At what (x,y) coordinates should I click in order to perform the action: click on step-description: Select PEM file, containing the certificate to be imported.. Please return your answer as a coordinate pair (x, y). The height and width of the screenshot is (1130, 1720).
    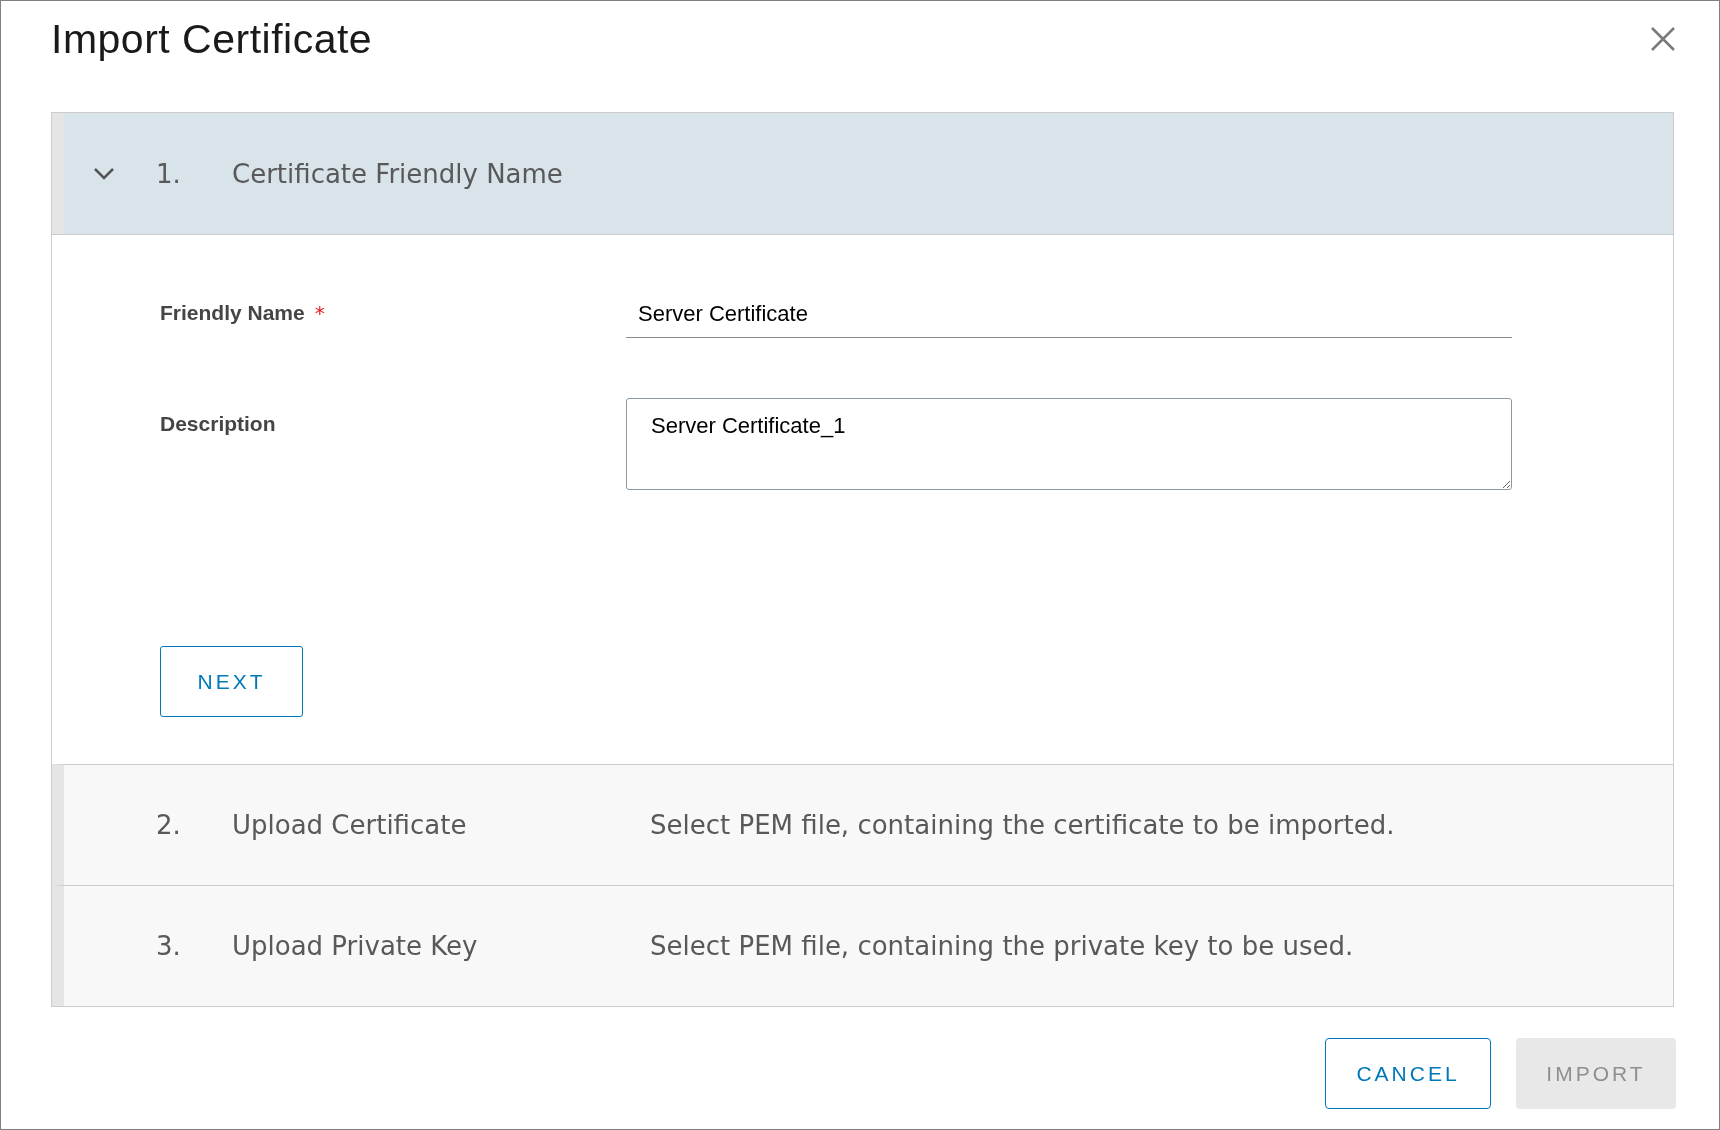
    Looking at the image, I should click on (1022, 825).